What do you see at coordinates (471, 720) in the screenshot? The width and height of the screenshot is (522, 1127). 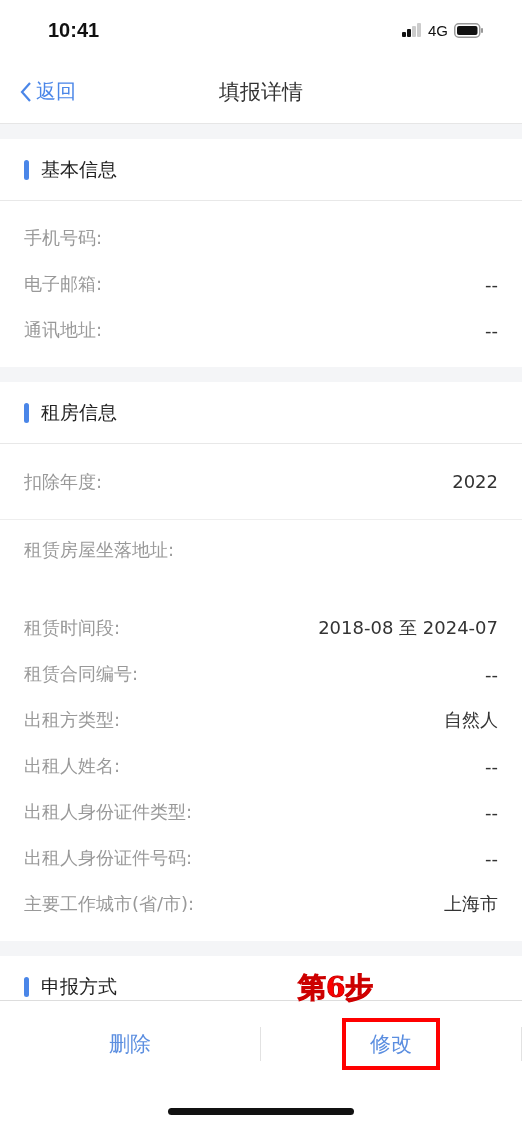 I see `field-value: 自然人` at bounding box center [471, 720].